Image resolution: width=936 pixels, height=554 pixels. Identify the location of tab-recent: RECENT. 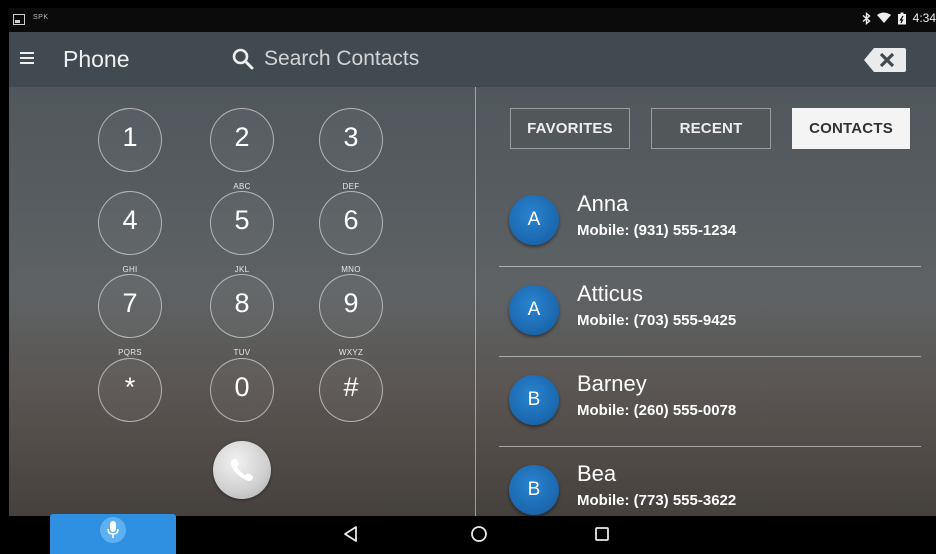
(711, 128).